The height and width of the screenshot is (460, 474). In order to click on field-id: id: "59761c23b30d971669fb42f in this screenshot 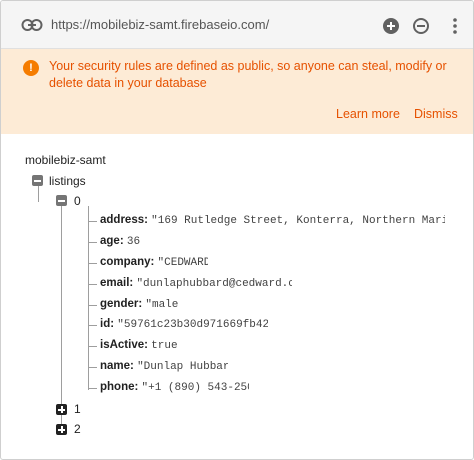, I will do `click(184, 324)`.